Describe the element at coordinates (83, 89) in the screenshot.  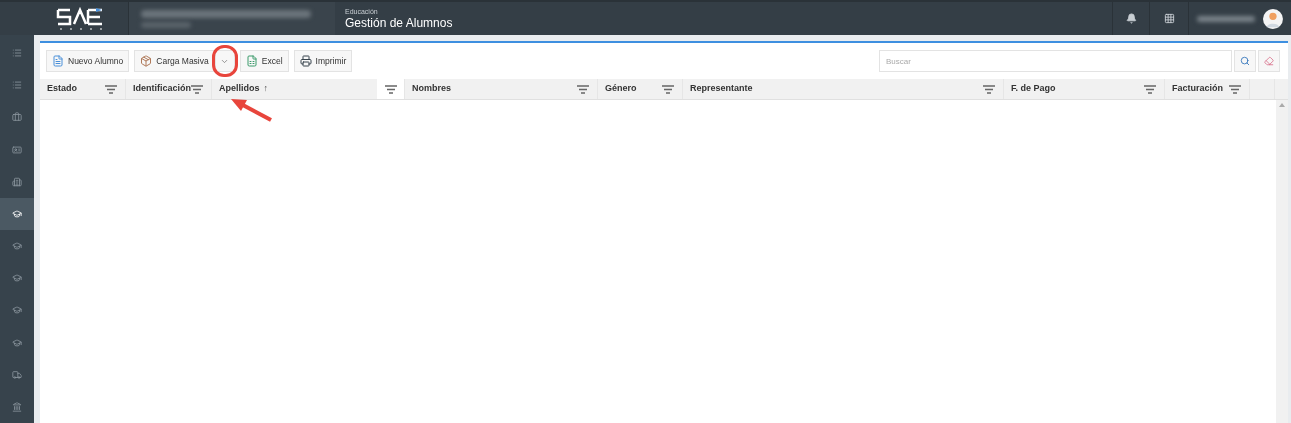
I see `column-header: Estado` at that location.